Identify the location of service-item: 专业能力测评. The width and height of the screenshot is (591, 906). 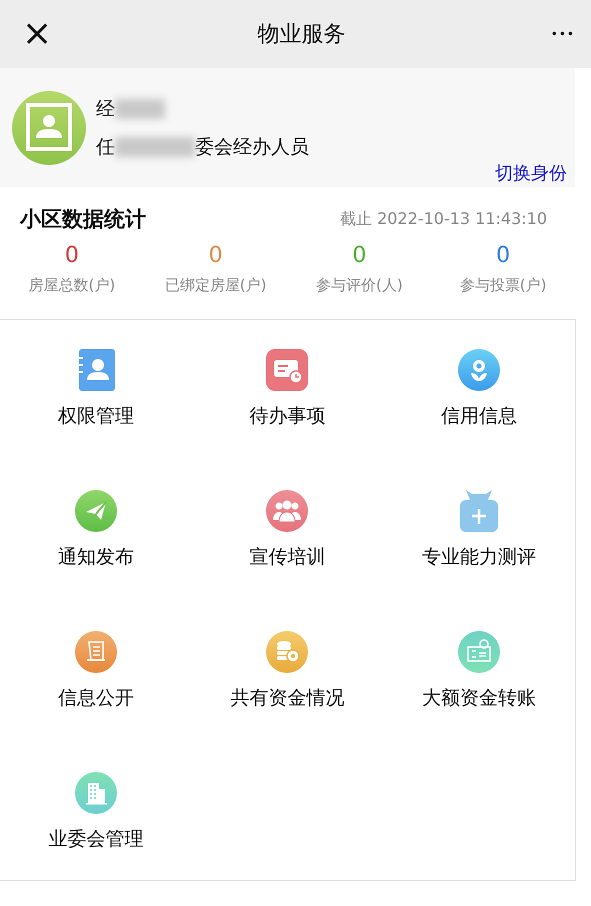
(479, 557).